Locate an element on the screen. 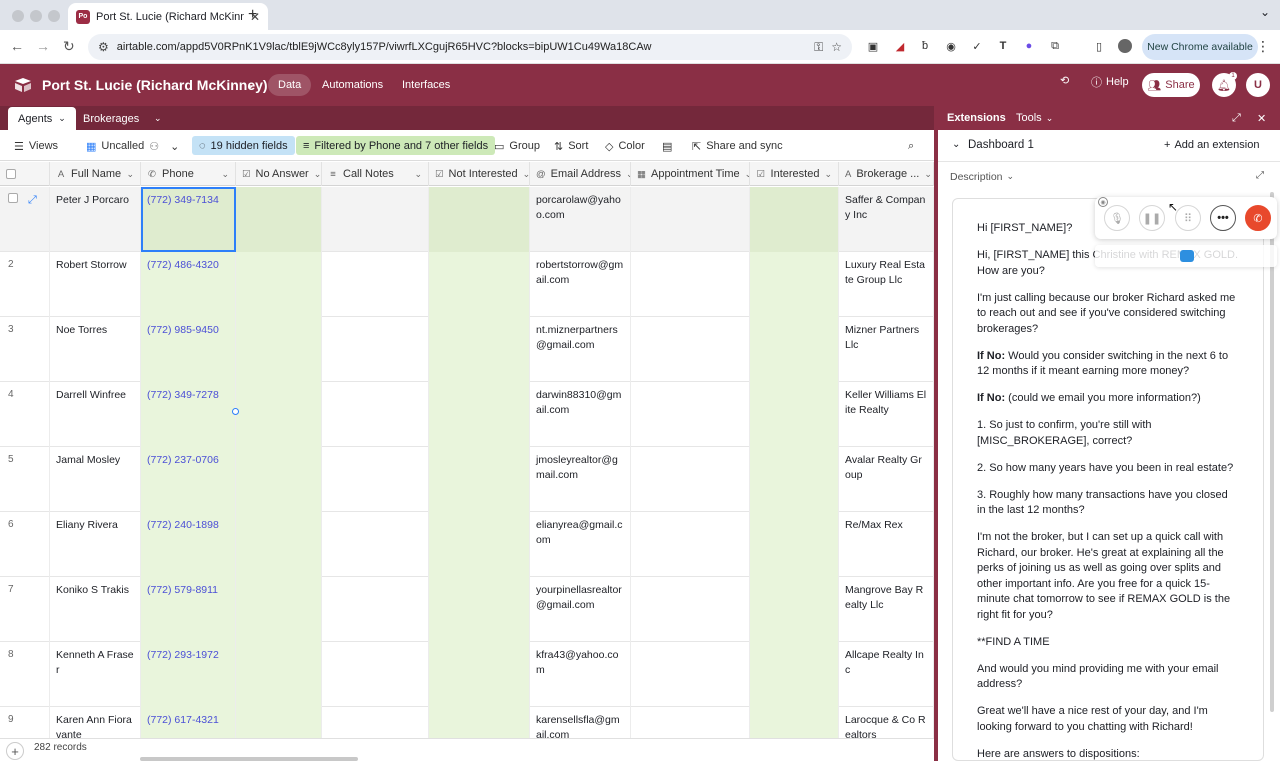 The height and width of the screenshot is (761, 1280). bookmark-star-icon: ☆ is located at coordinates (836, 47).